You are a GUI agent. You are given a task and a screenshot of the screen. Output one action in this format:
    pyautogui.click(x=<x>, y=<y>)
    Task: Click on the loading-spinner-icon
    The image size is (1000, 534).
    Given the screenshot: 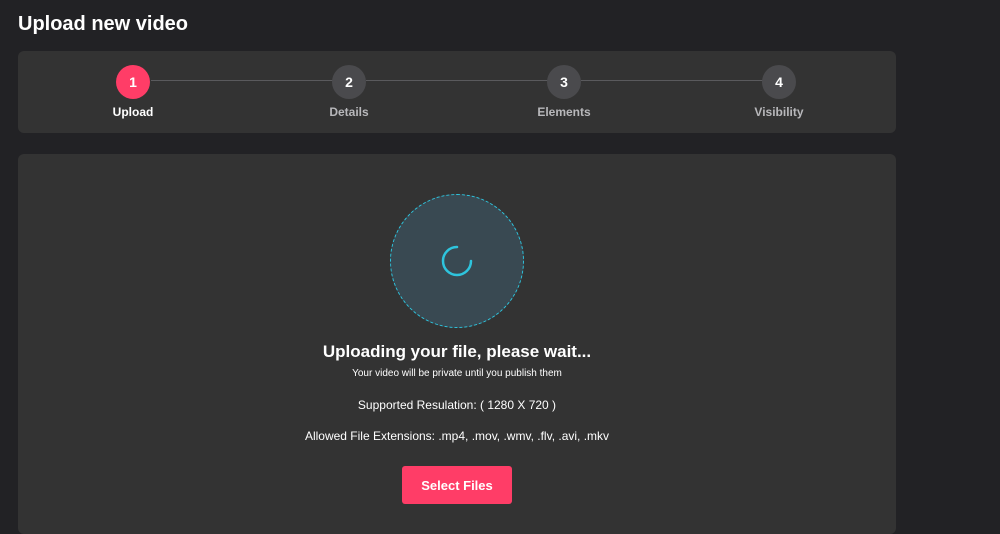 What is the action you would take?
    pyautogui.click(x=457, y=261)
    